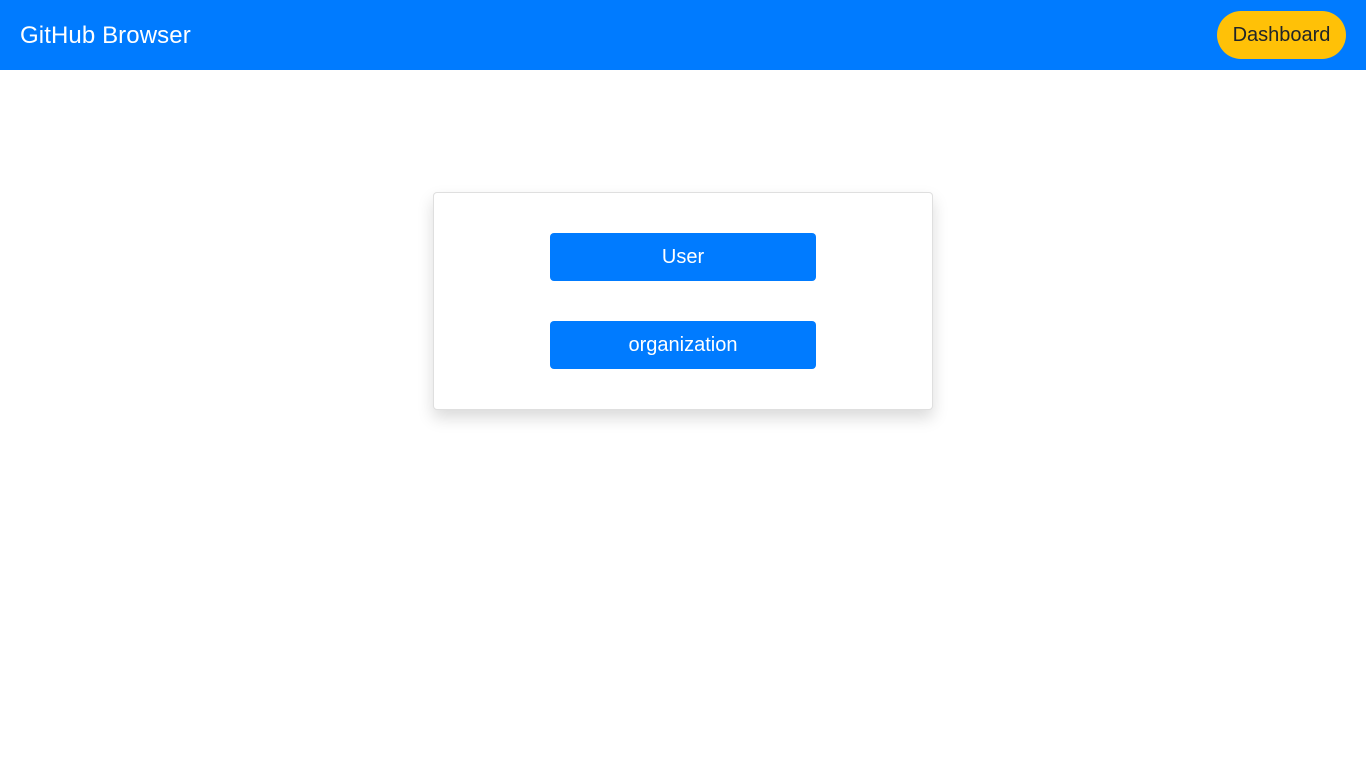  What do you see at coordinates (105, 36) in the screenshot?
I see `app-brand-title: GitHub Browser` at bounding box center [105, 36].